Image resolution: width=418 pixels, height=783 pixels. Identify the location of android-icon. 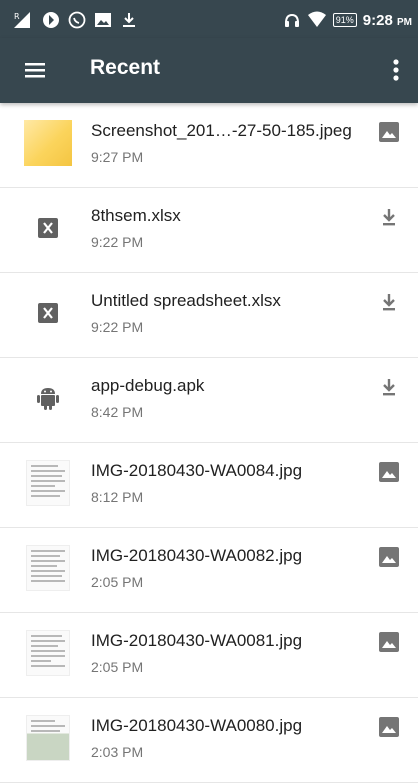
(48, 398).